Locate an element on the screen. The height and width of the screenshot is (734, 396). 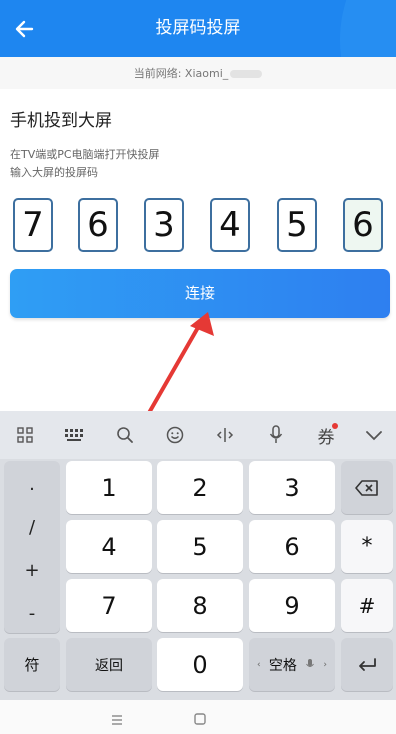
backspace-icon is located at coordinates (366, 487).